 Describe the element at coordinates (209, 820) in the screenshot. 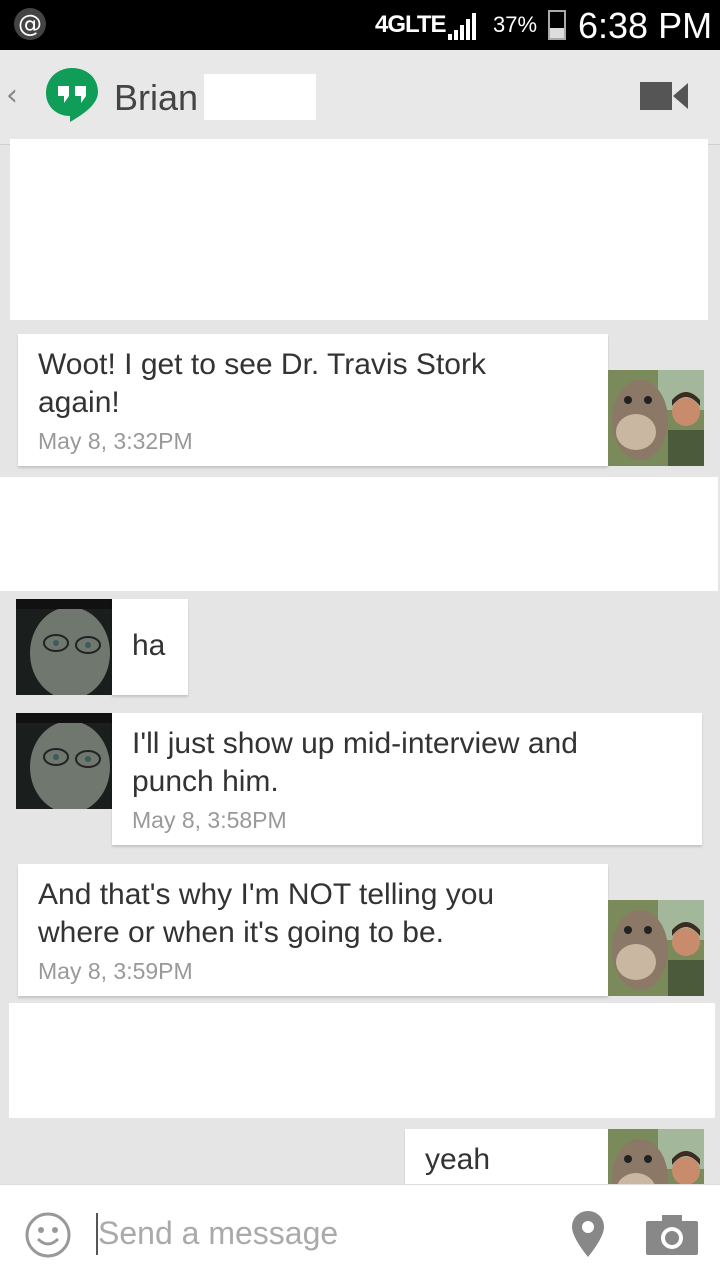

I see `message-timestamp: May 8, 3:58PM` at that location.